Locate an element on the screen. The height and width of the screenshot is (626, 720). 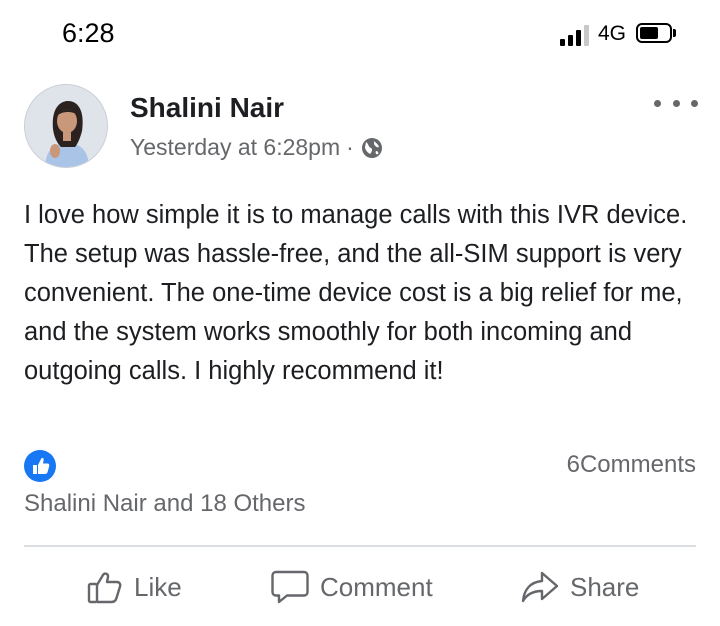
post-timestamp: Yesterday at 6:28pm is located at coordinates (235, 147).